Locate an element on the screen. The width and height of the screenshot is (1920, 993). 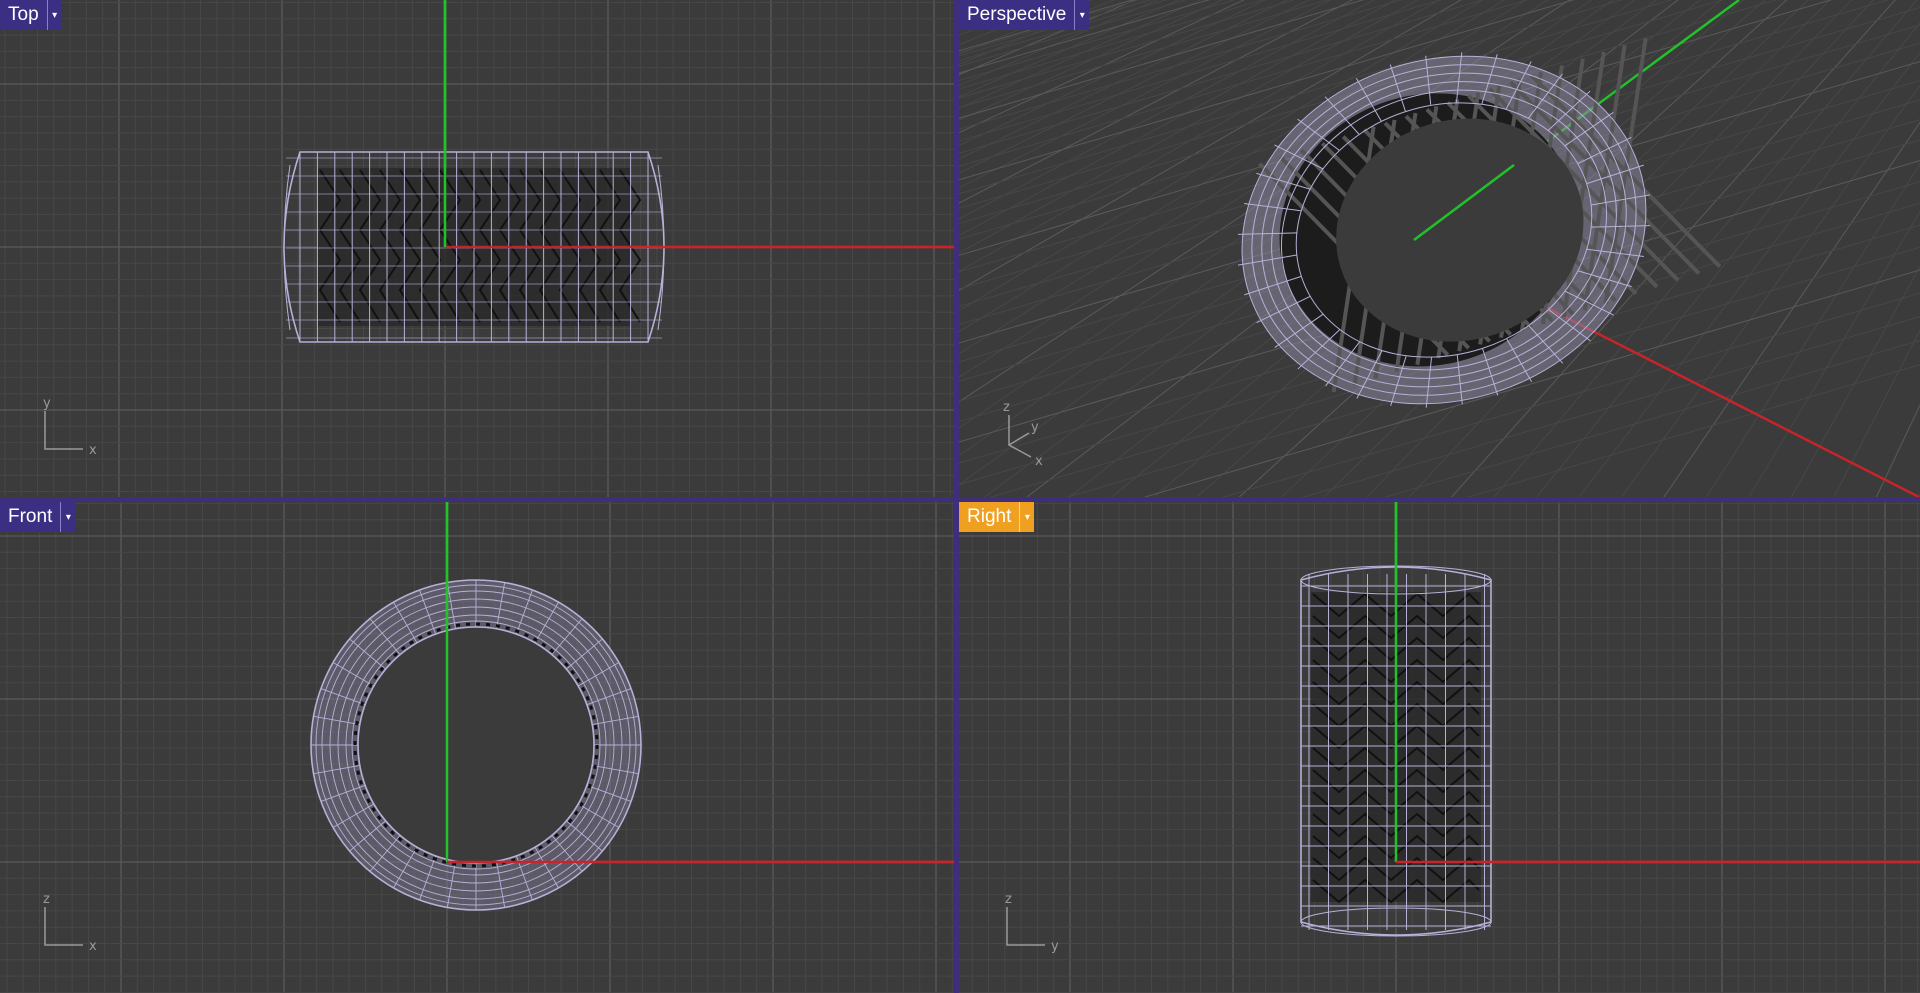
viewport-title: Right is located at coordinates (989, 517).